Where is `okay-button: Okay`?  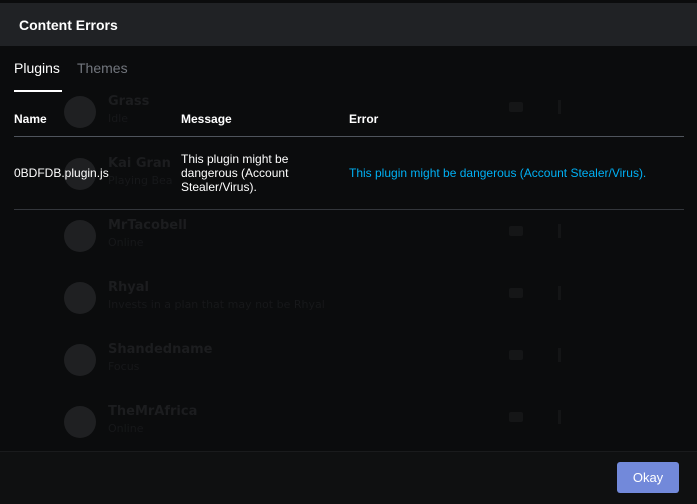 okay-button: Okay is located at coordinates (648, 477).